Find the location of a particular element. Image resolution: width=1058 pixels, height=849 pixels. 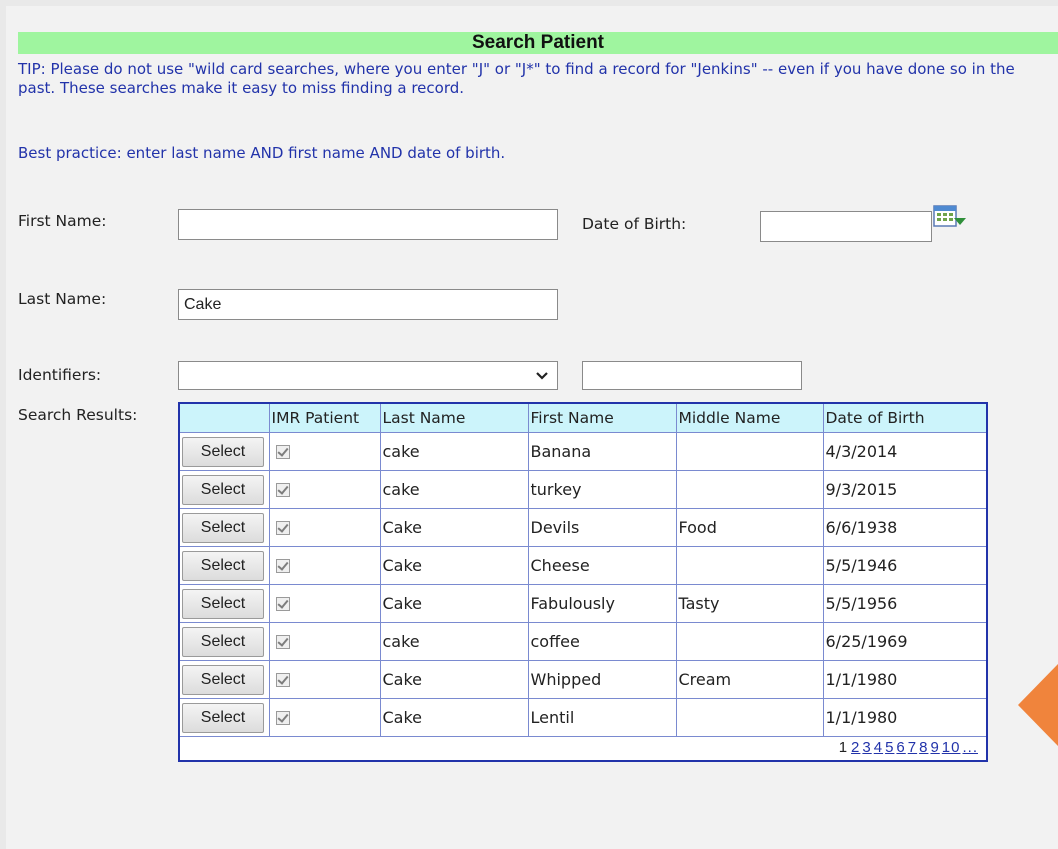

table-row: Select Cake Lentil 1/1/1980 is located at coordinates (583, 717).